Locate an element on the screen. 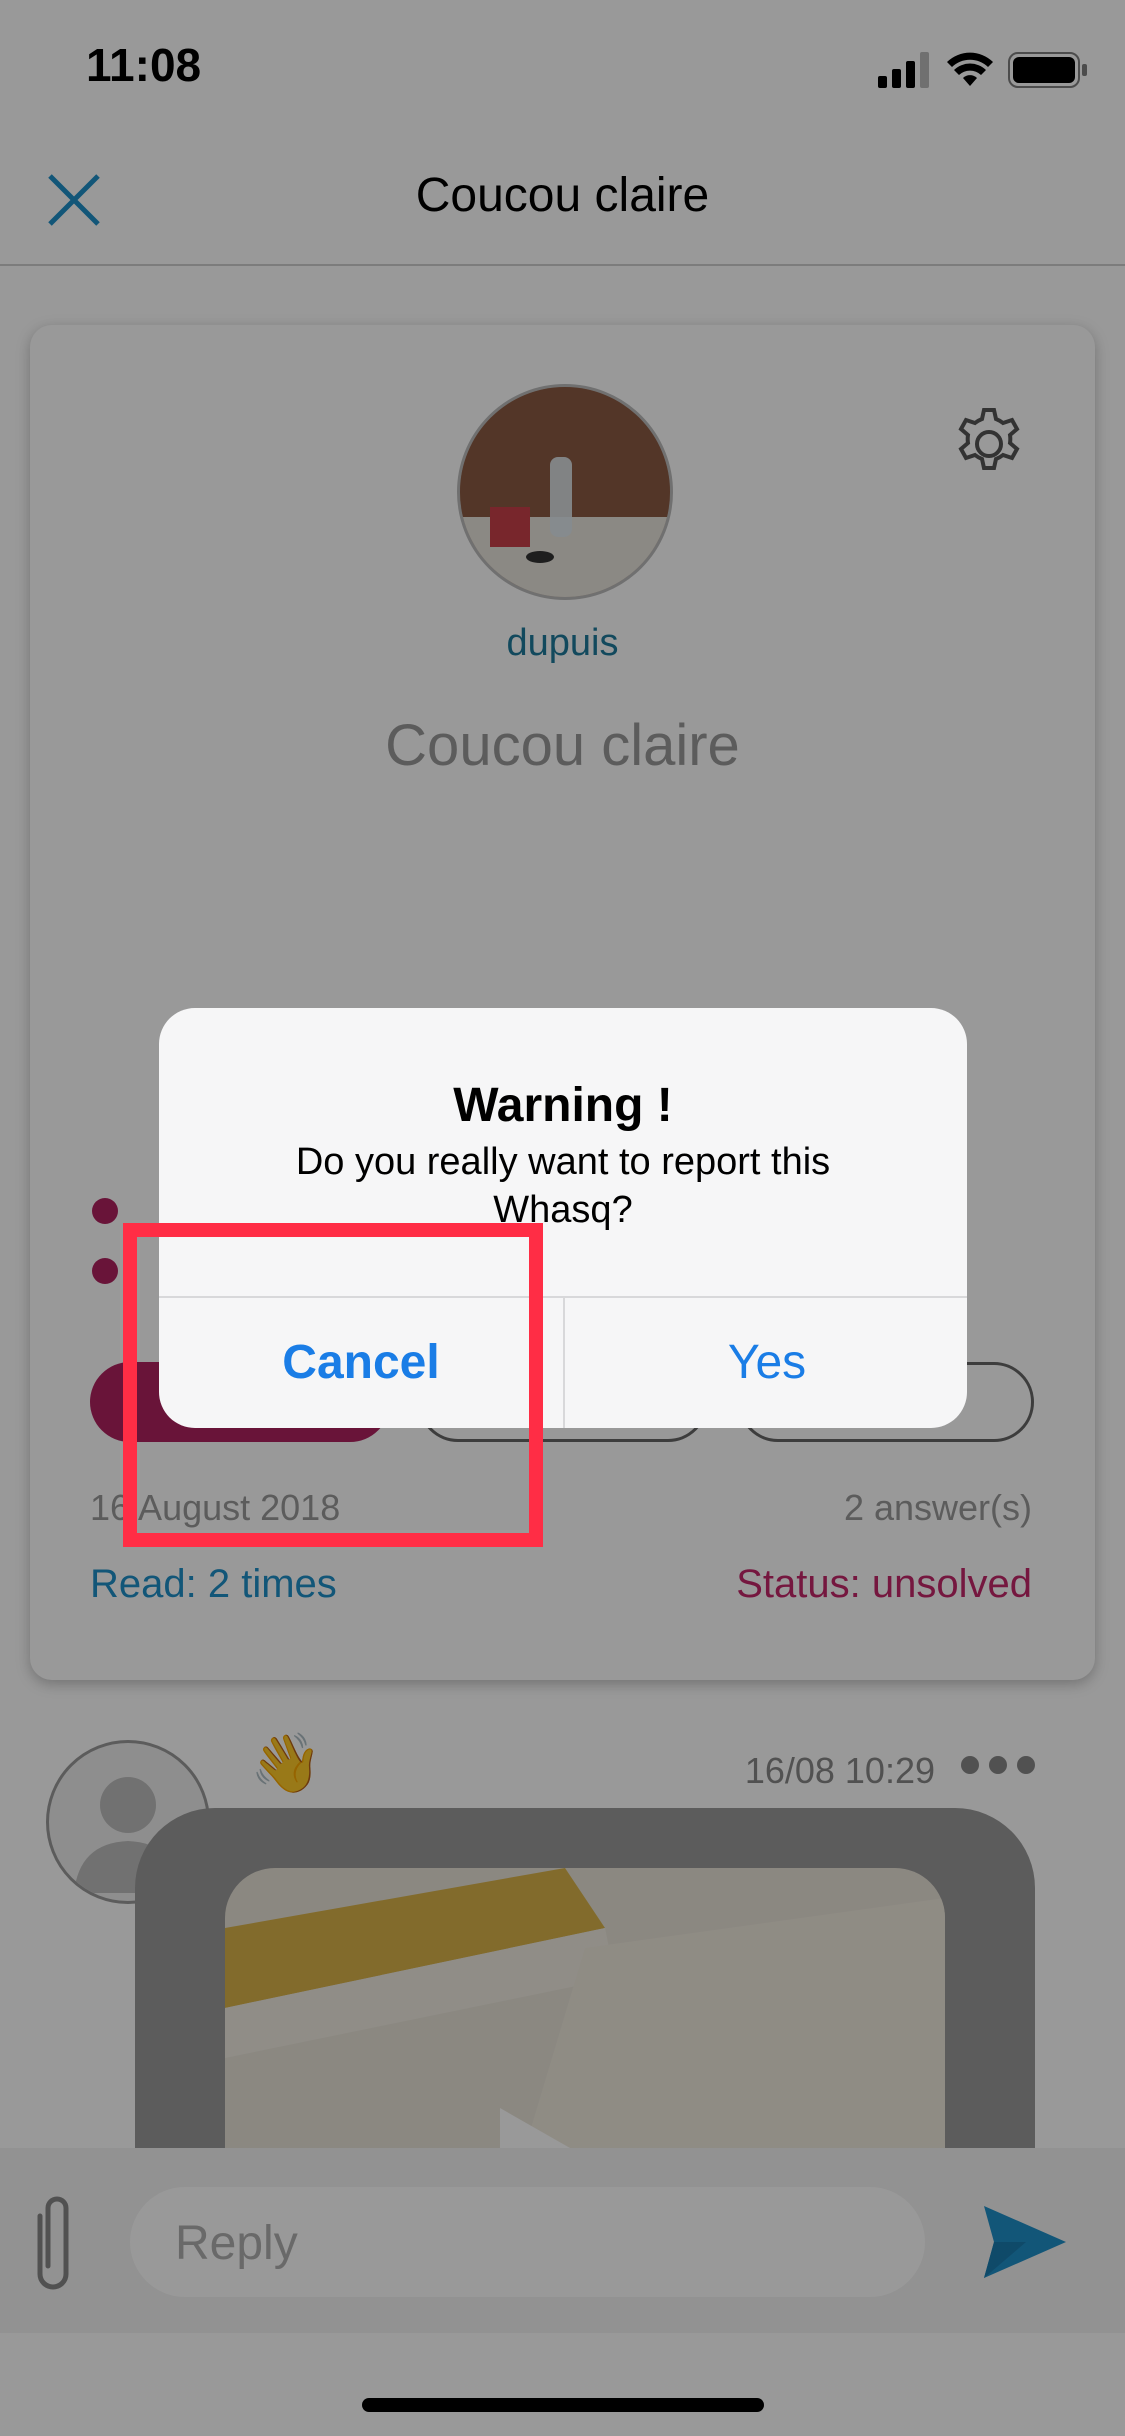  alert-message: Do you really want to report this Whasq? is located at coordinates (563, 1186).